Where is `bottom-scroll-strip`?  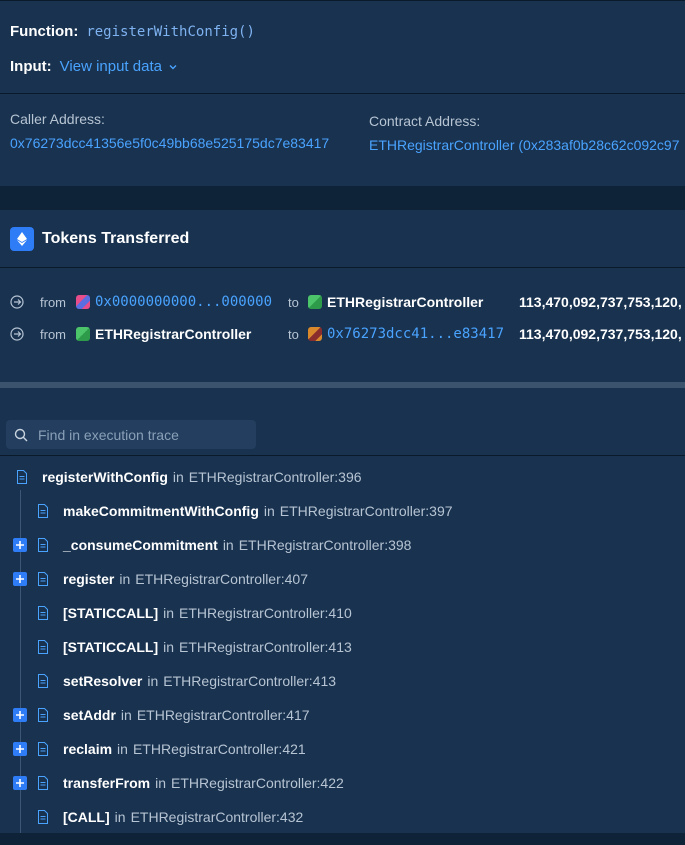 bottom-scroll-strip is located at coordinates (342, 839).